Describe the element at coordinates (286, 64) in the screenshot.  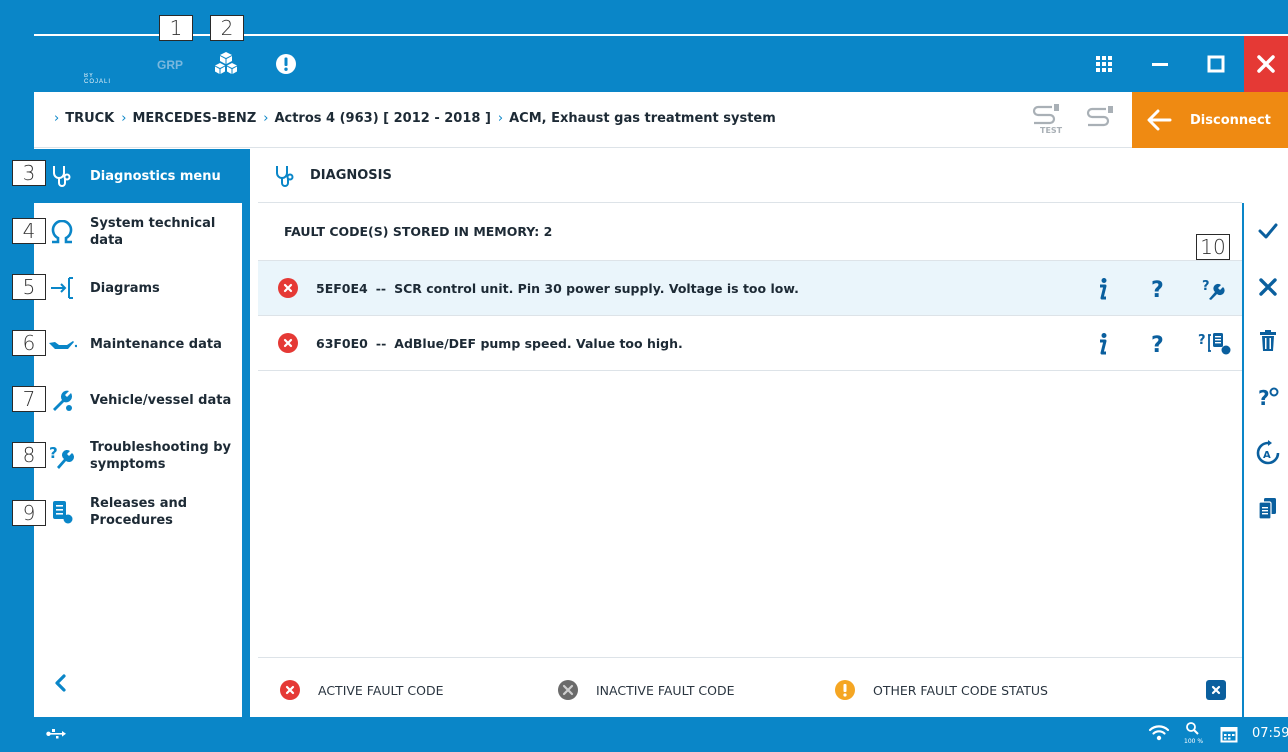
I see `alert-icon` at that location.